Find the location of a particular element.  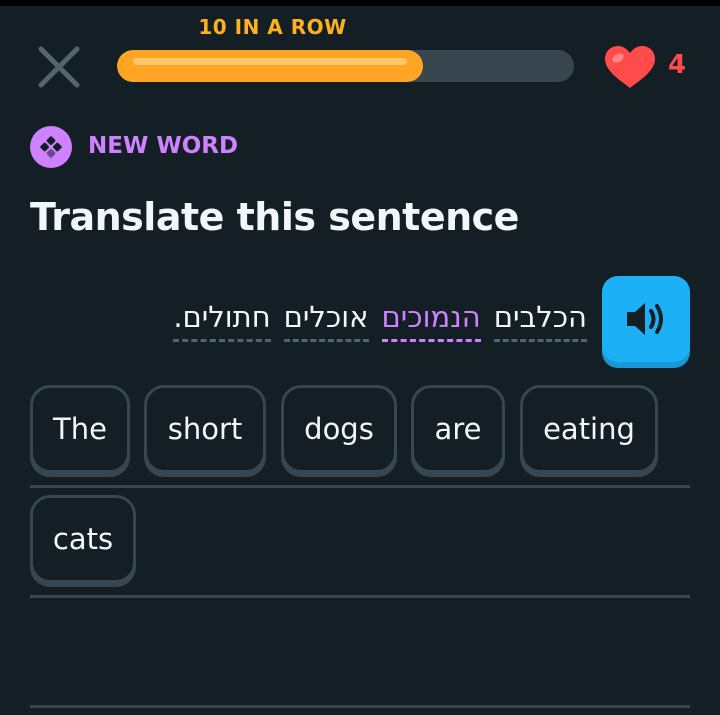

word-chip-cats: cats is located at coordinates (83, 539).